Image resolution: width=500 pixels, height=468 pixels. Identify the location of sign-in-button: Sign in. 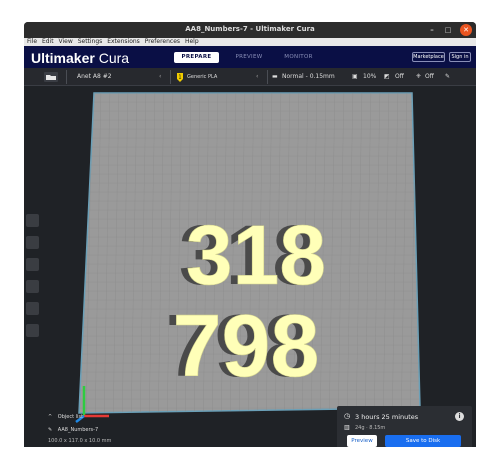
(460, 57).